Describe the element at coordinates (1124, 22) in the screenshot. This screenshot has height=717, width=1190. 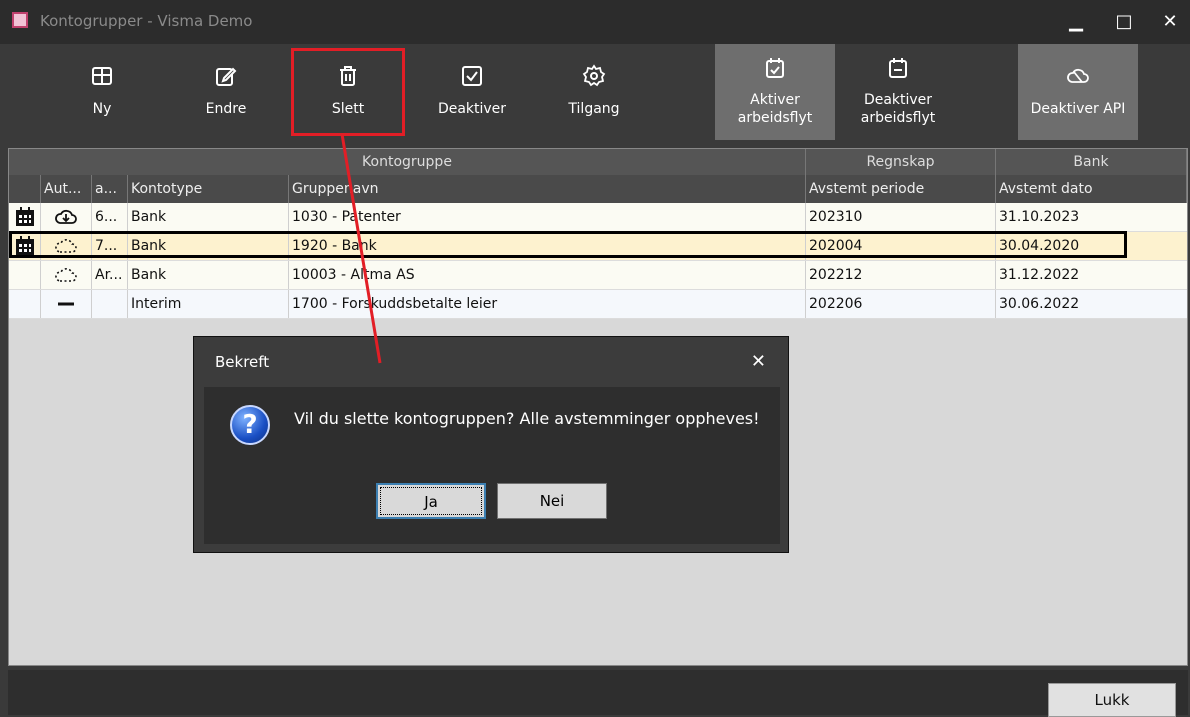
I see `maximize-button: □` at that location.